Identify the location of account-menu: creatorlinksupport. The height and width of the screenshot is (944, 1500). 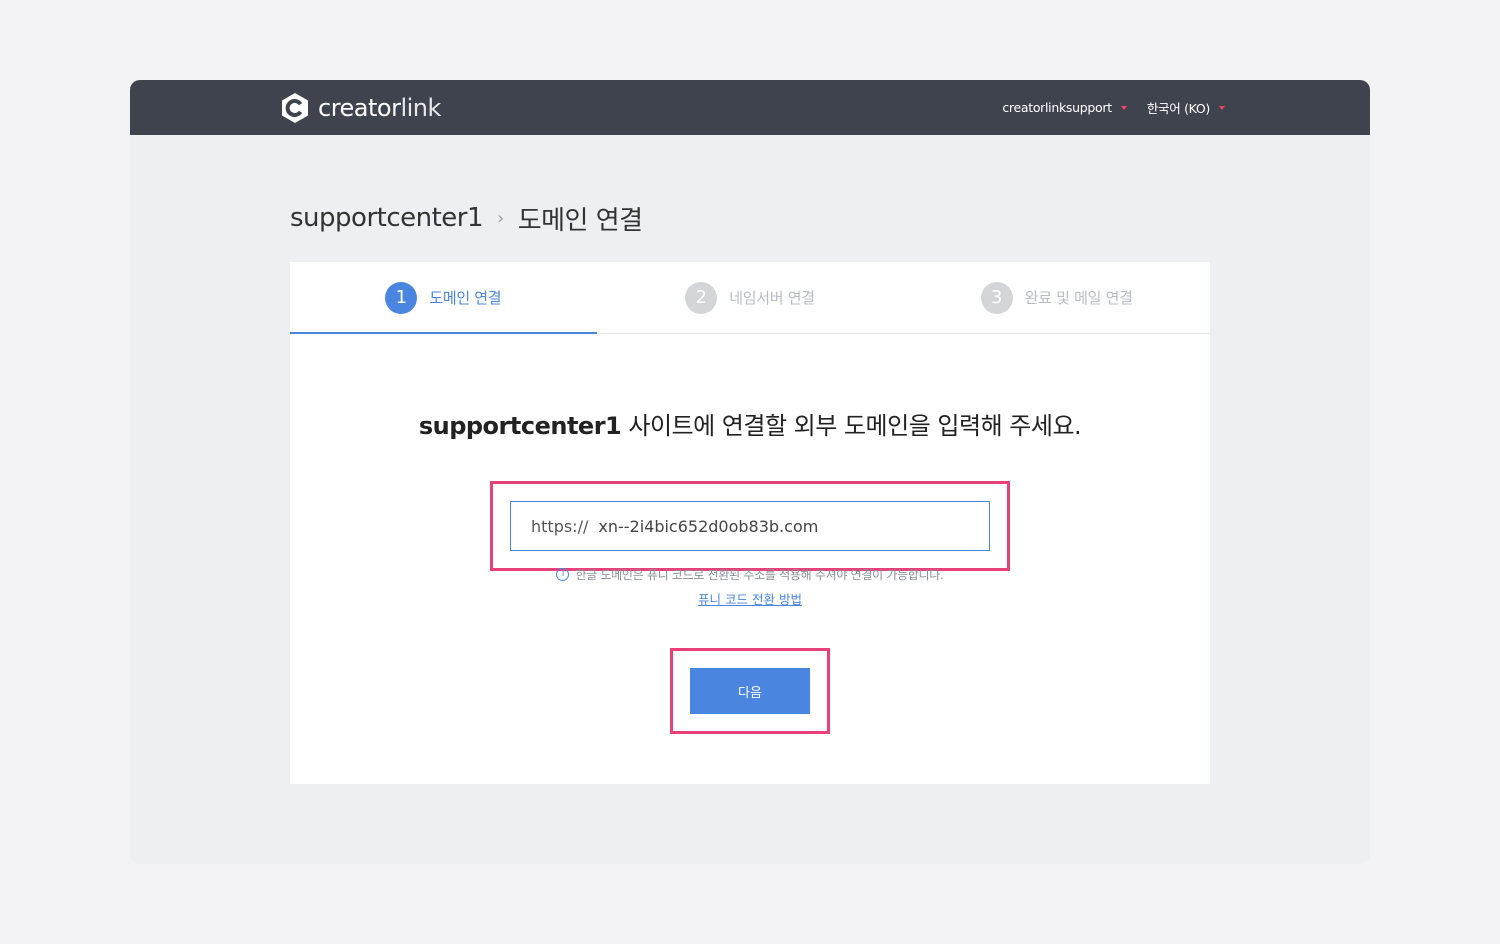
(1064, 107).